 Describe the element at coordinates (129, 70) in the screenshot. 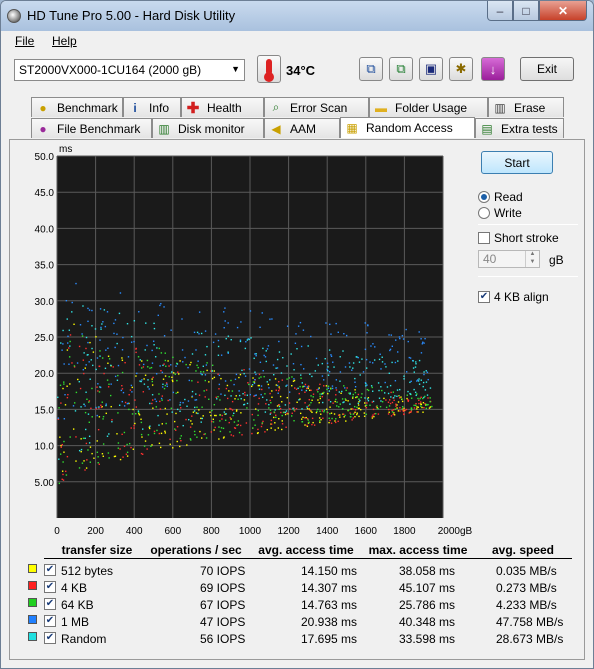

I see `drive-select: ST2000VX000-1CU164 (2000 gB) ▼` at that location.